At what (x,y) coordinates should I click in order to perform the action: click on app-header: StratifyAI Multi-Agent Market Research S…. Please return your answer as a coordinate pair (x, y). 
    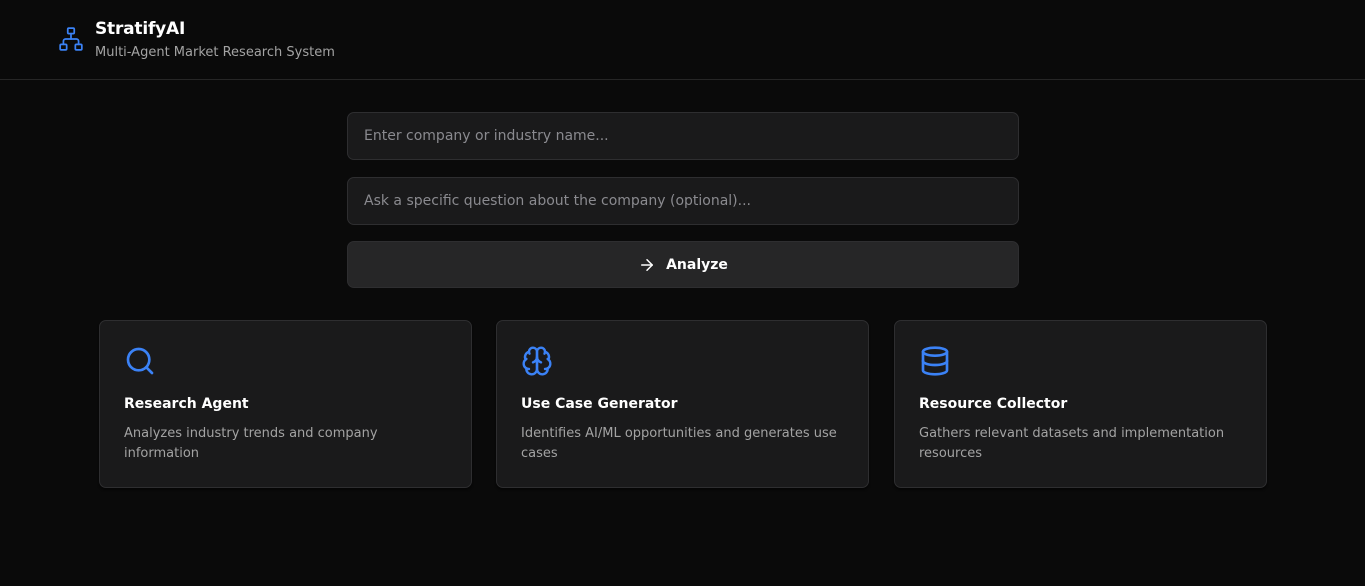
    Looking at the image, I should click on (682, 40).